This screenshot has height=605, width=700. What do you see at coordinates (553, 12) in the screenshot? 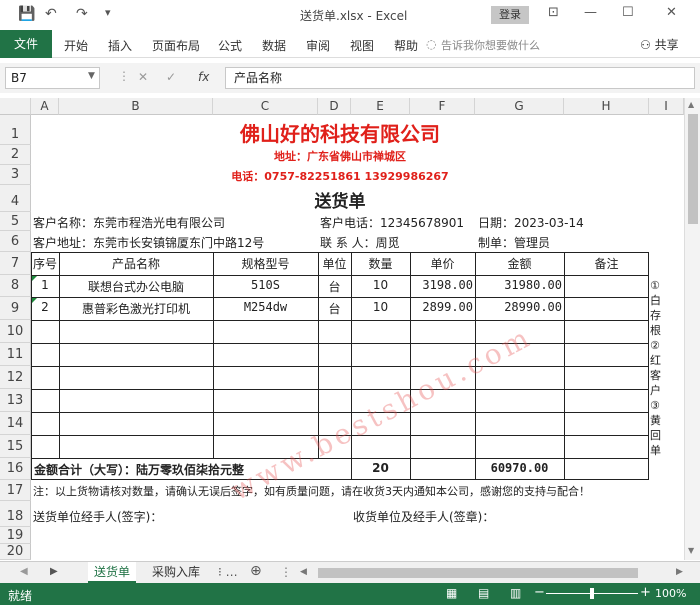
I see `ribbon-display-icon: ⊡` at bounding box center [553, 12].